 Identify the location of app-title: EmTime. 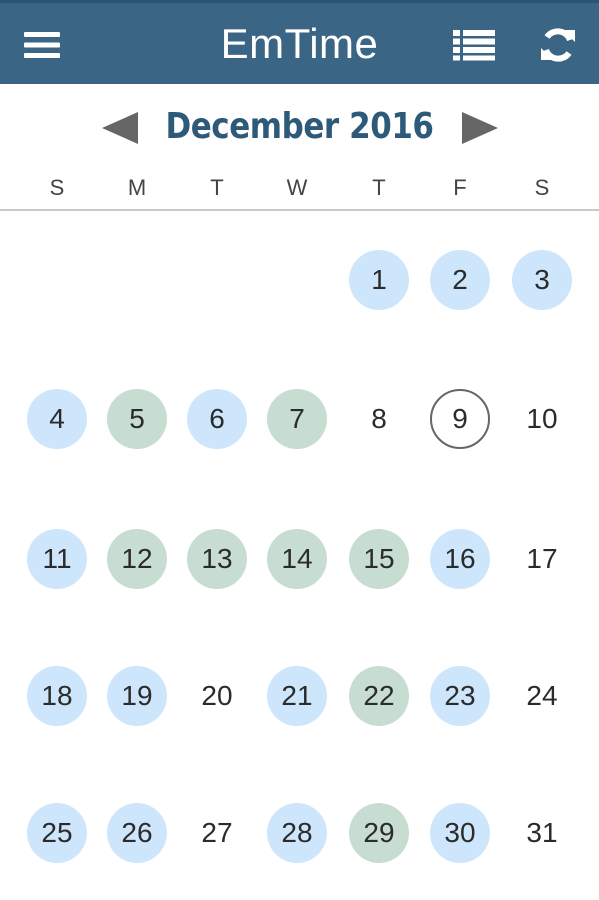
(299, 43).